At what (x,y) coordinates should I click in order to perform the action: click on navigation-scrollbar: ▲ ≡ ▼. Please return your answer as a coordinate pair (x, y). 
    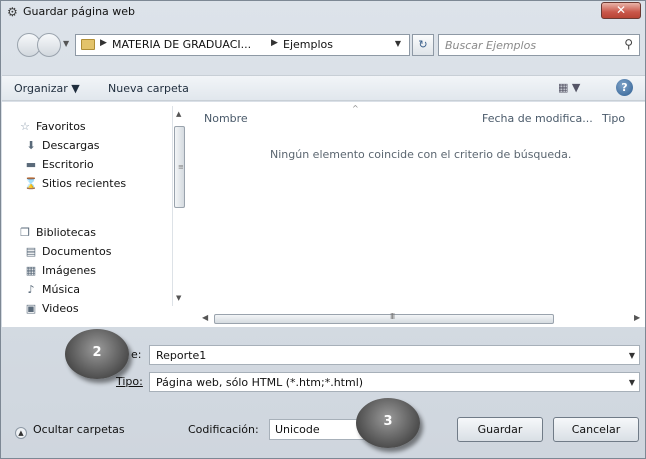
    Looking at the image, I should click on (179, 206).